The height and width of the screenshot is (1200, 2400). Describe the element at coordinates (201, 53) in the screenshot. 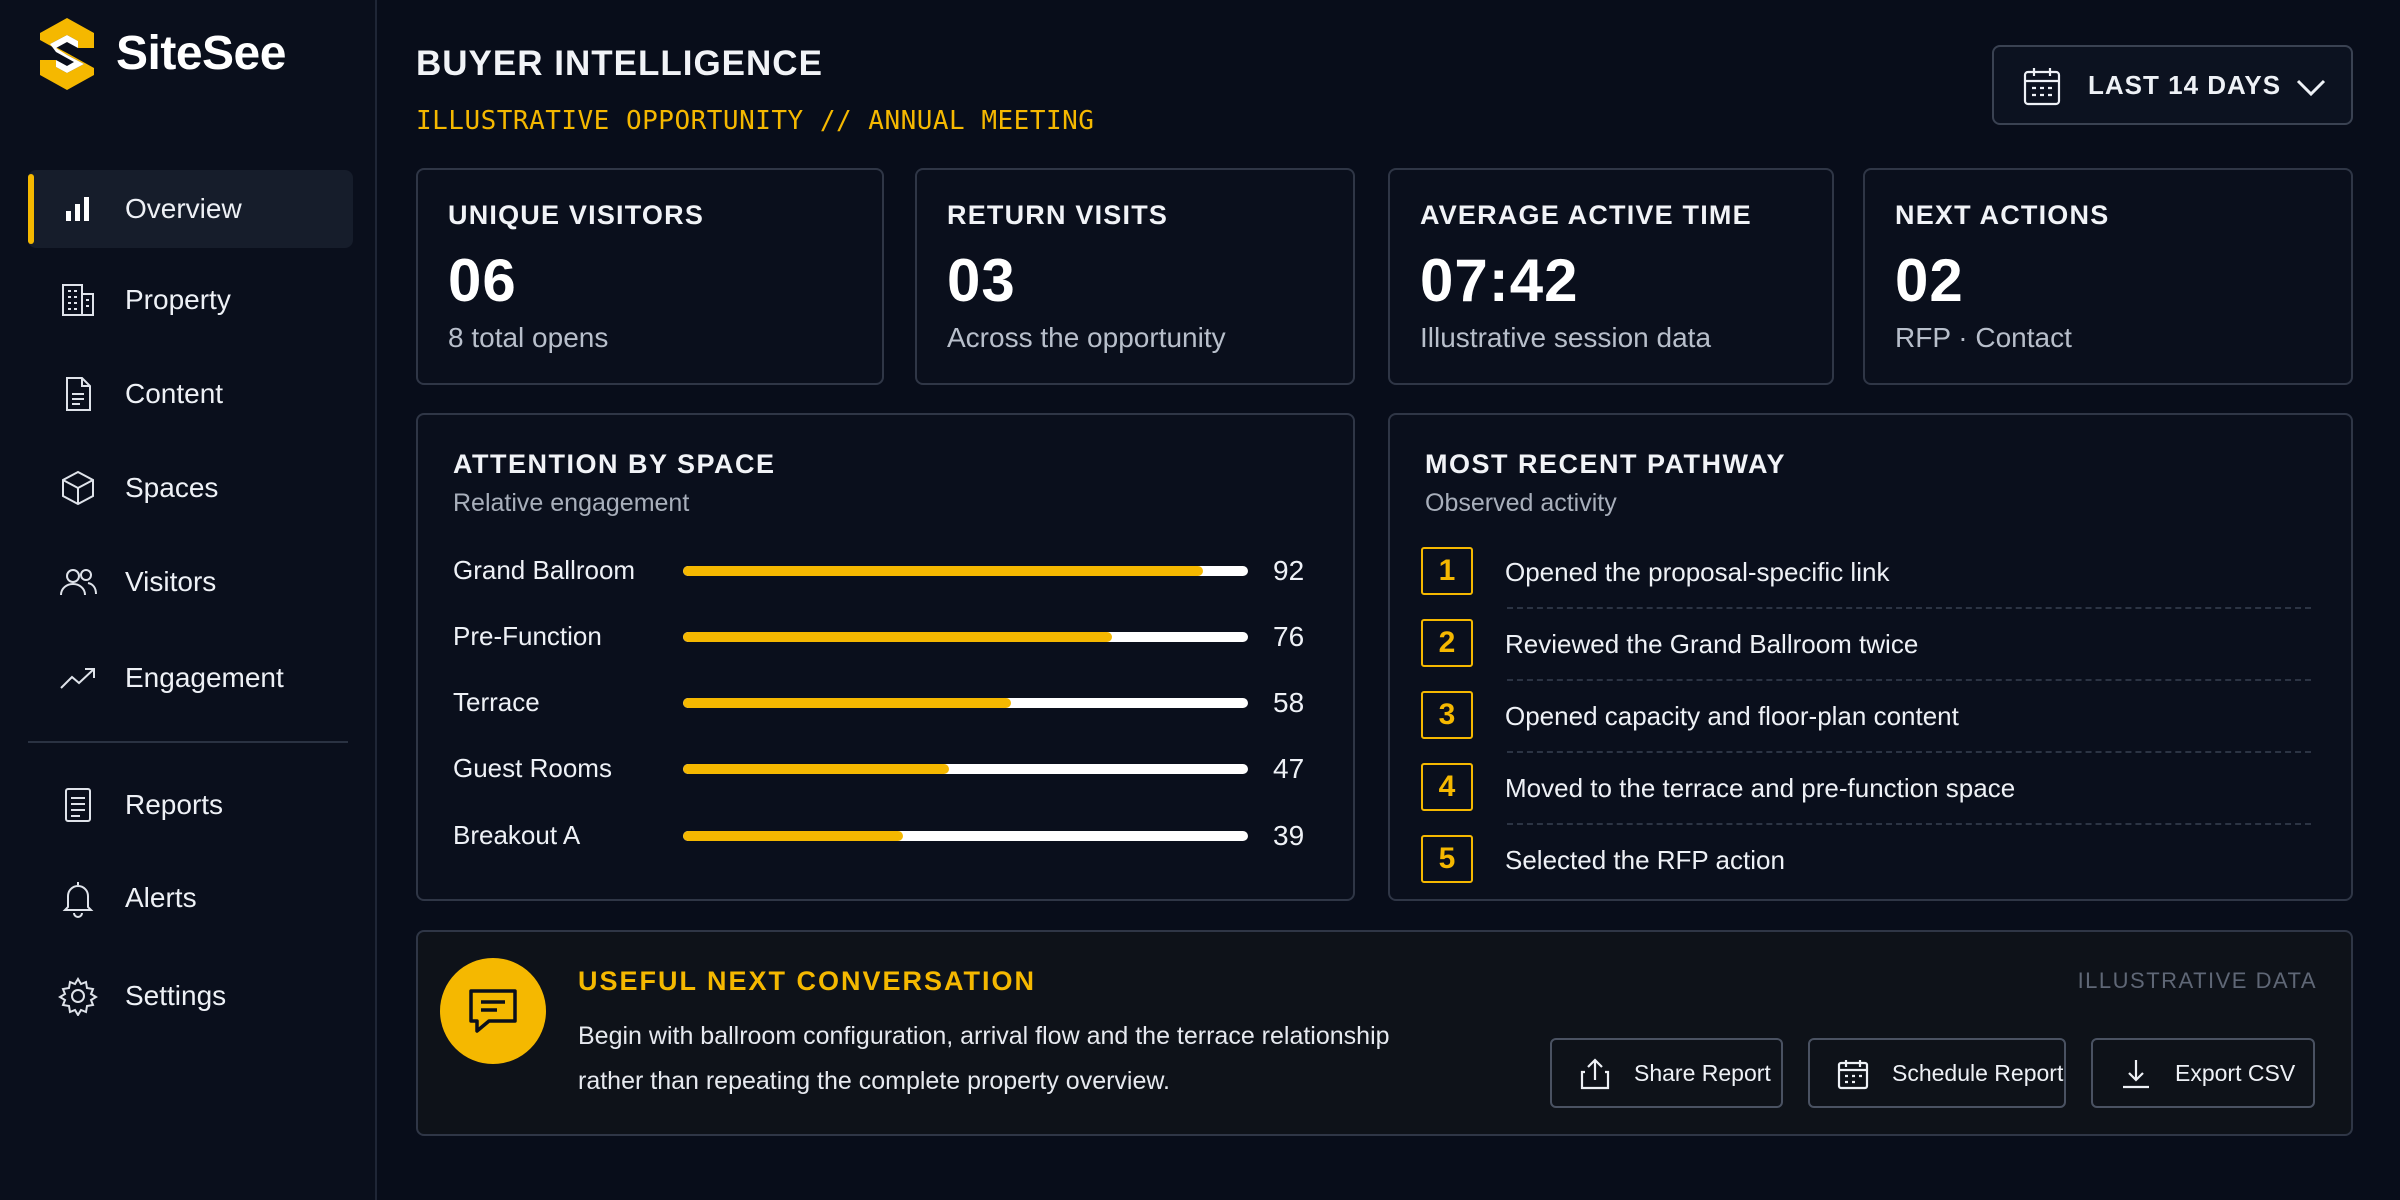

I see `app-name: SiteSee` at that location.